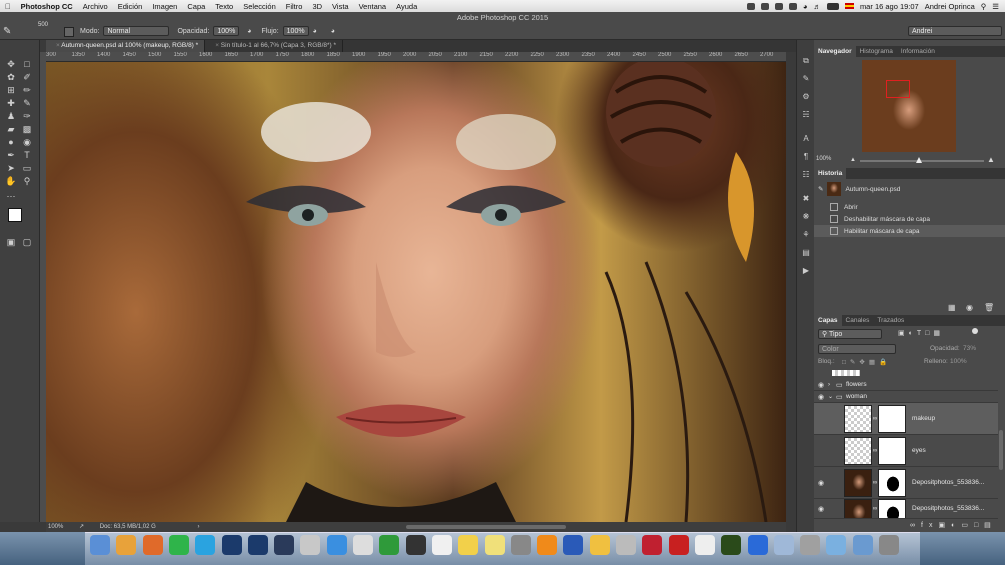  What do you see at coordinates (128, 527) in the screenshot?
I see `status-doc-size: Doc: 63,5 MB/1,02 G` at bounding box center [128, 527].